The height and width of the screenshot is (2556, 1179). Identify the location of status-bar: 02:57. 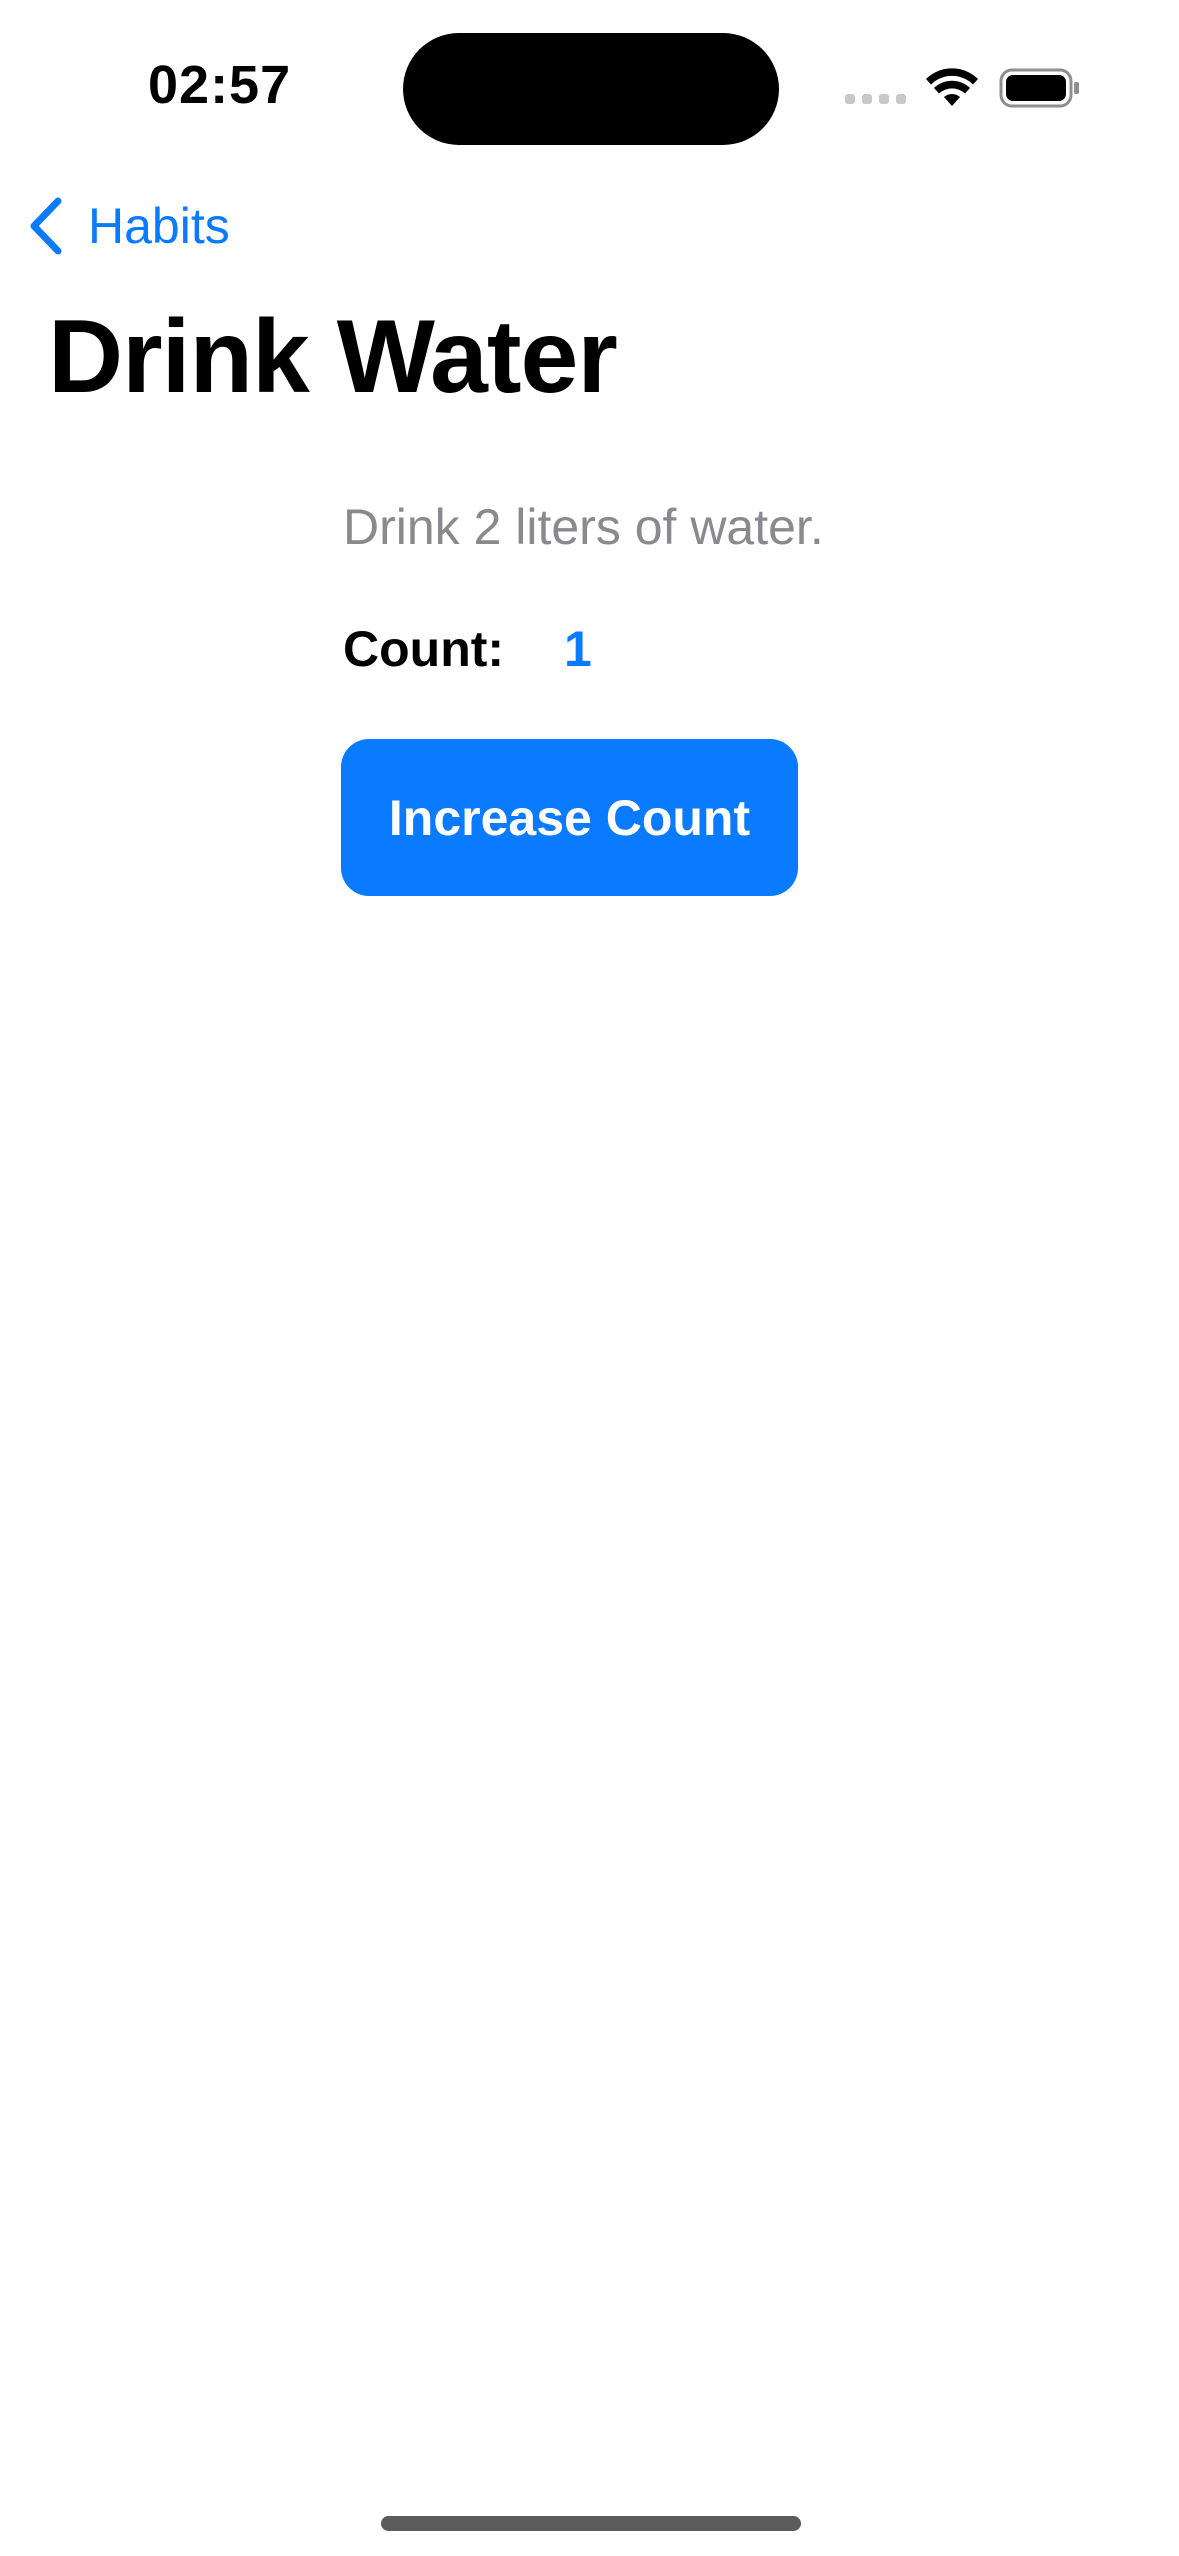
(589, 80).